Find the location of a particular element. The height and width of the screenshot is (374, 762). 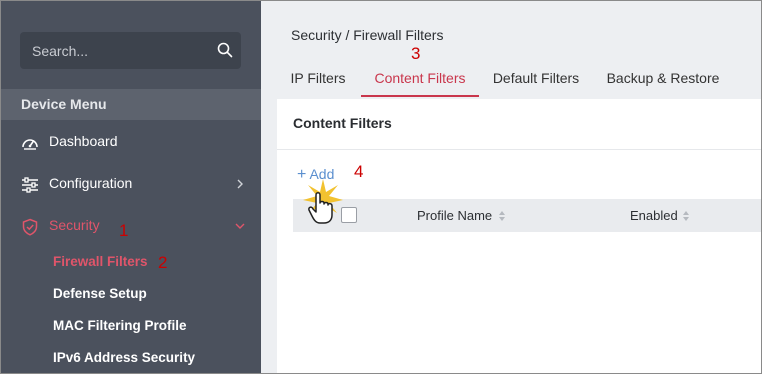

search-box is located at coordinates (130, 50).